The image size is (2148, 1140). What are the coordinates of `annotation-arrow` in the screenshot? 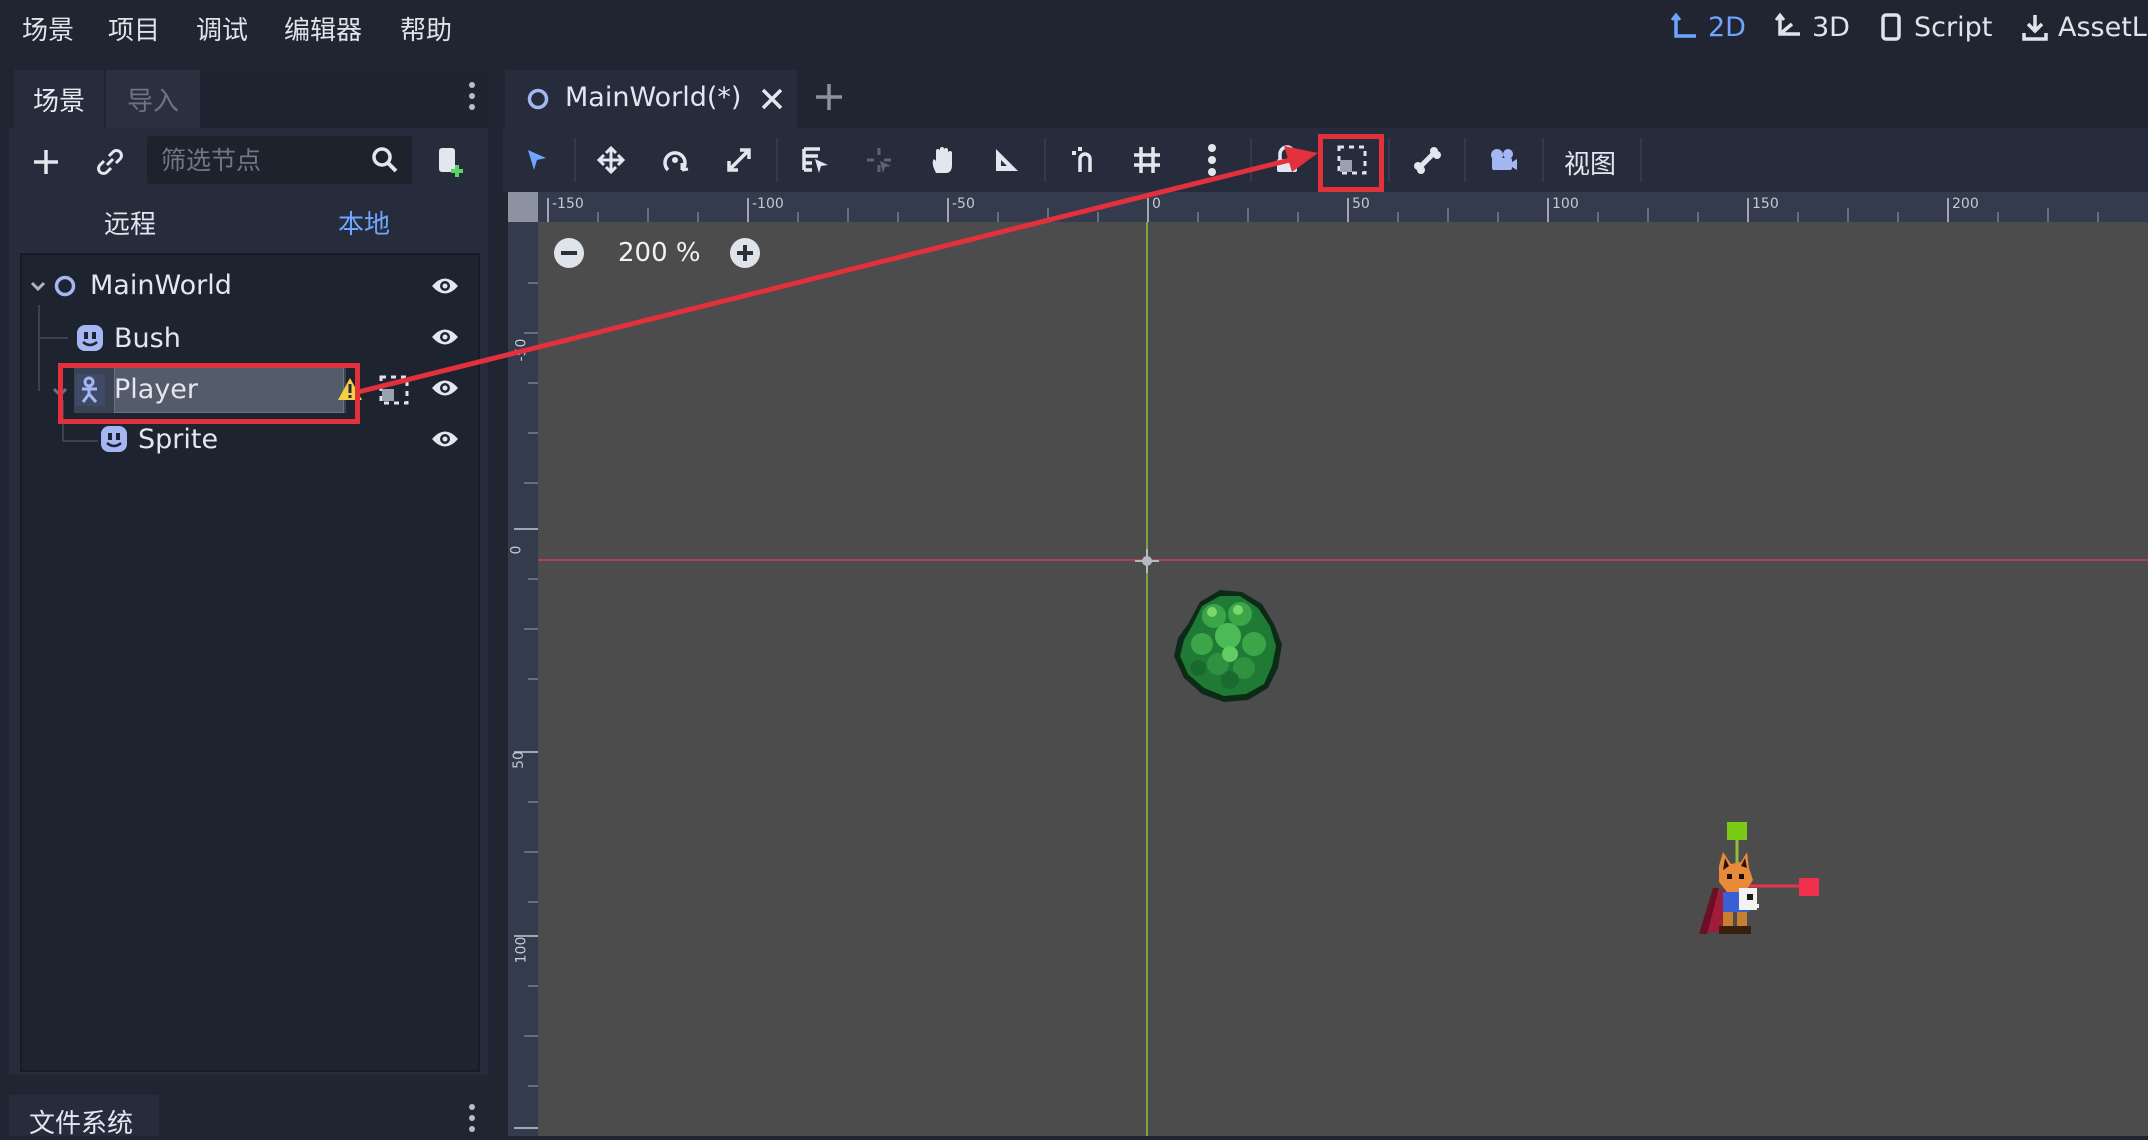 It's located at (837, 270).